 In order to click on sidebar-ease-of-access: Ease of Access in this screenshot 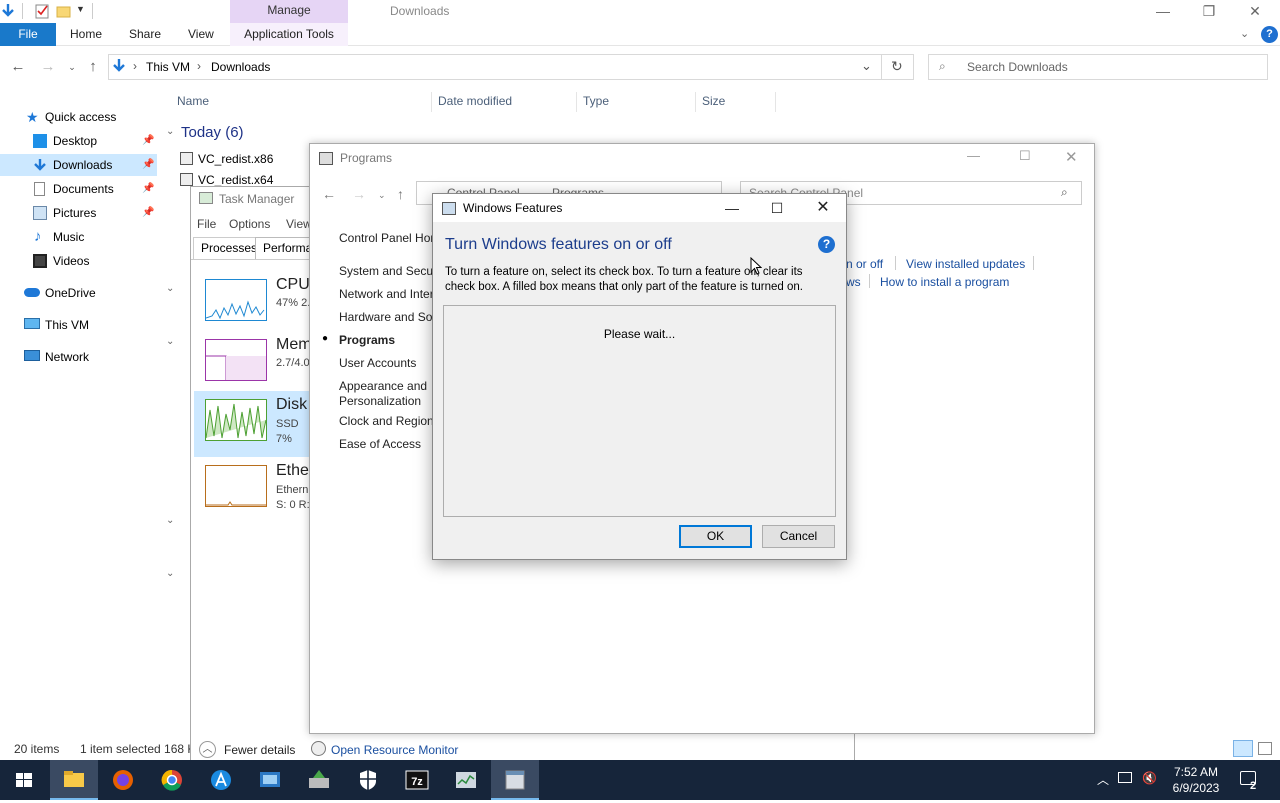, I will do `click(380, 444)`.